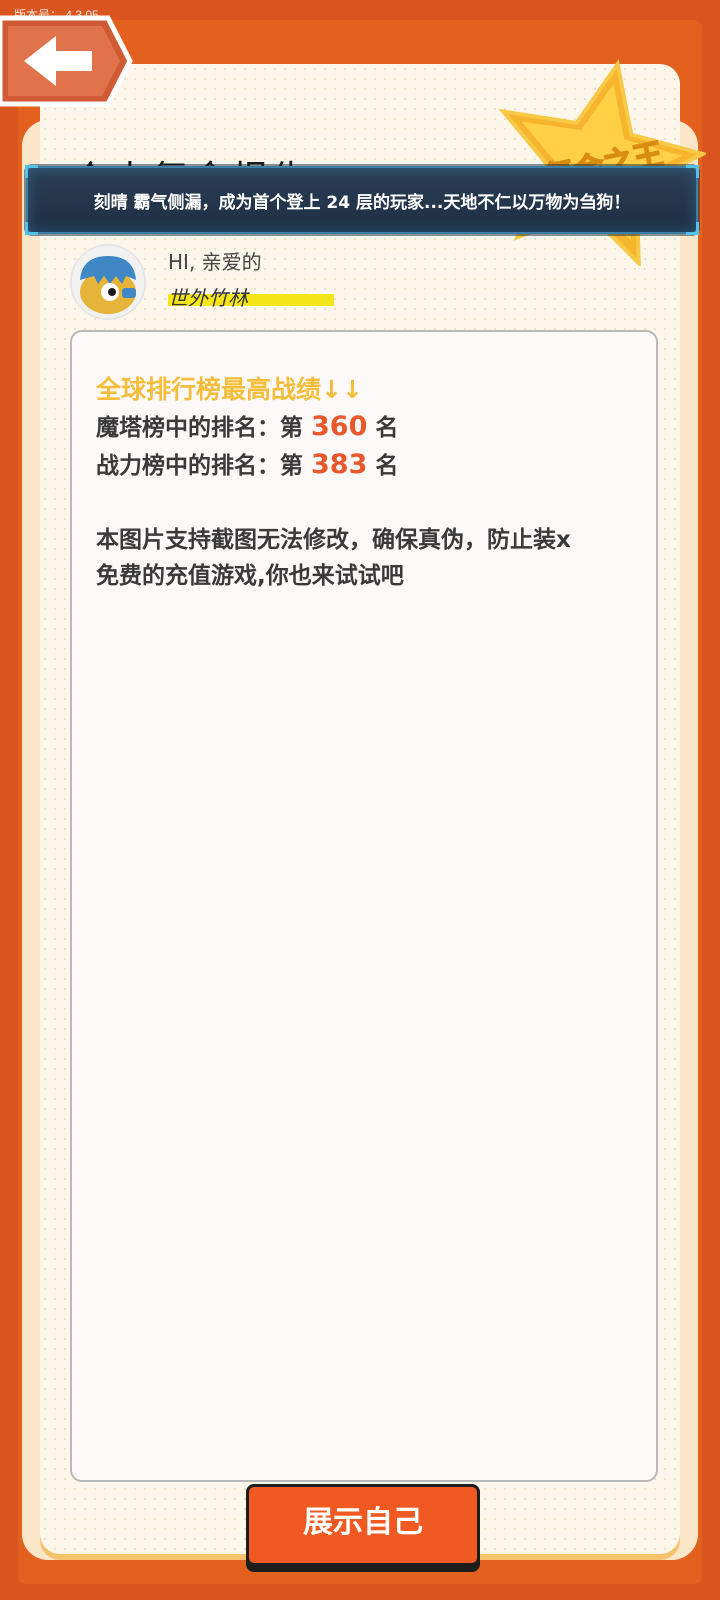 This screenshot has height=1600, width=720. What do you see at coordinates (387, 428) in the screenshot?
I see `tower-rank-suffix: 名` at bounding box center [387, 428].